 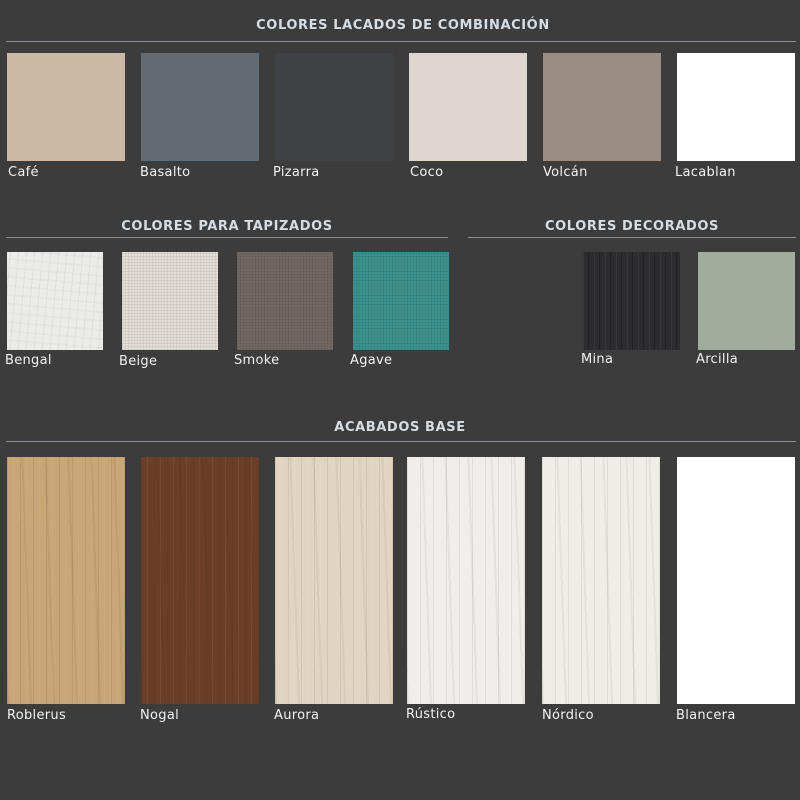 I want to click on label-cafe: Café, so click(x=23, y=172).